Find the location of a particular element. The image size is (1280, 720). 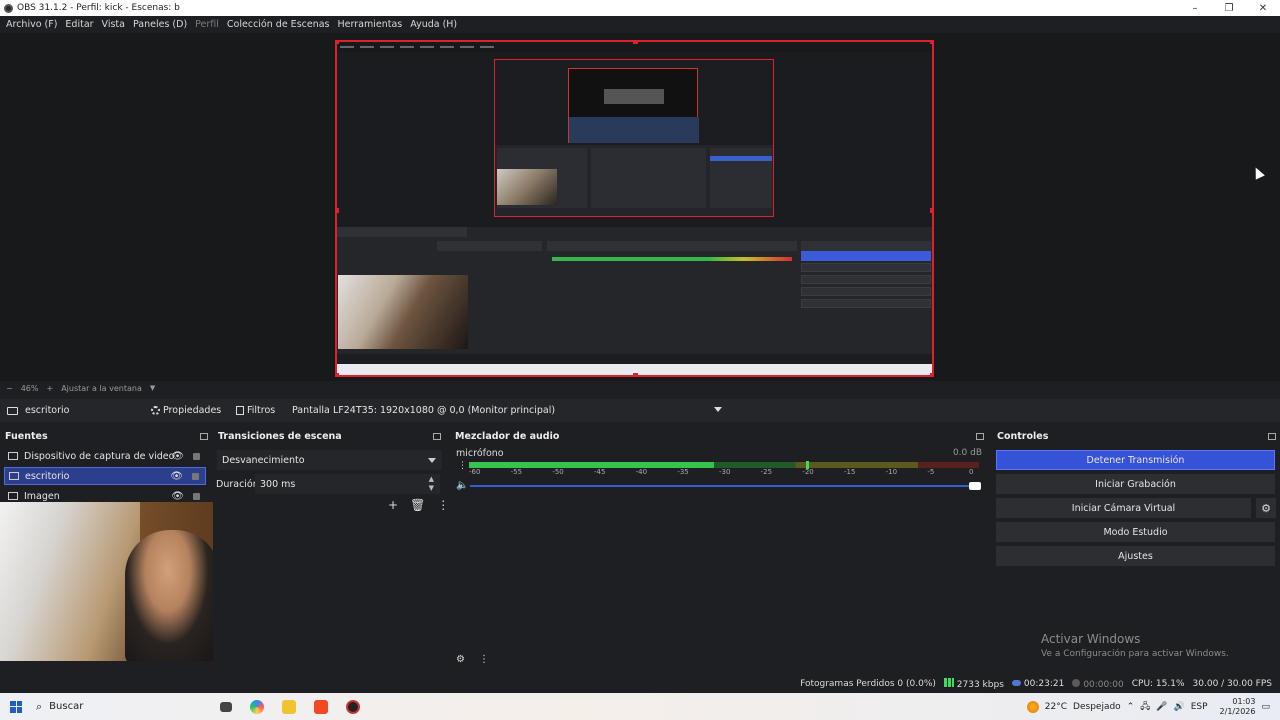

volume-icon: 🔊 is located at coordinates (1179, 707).